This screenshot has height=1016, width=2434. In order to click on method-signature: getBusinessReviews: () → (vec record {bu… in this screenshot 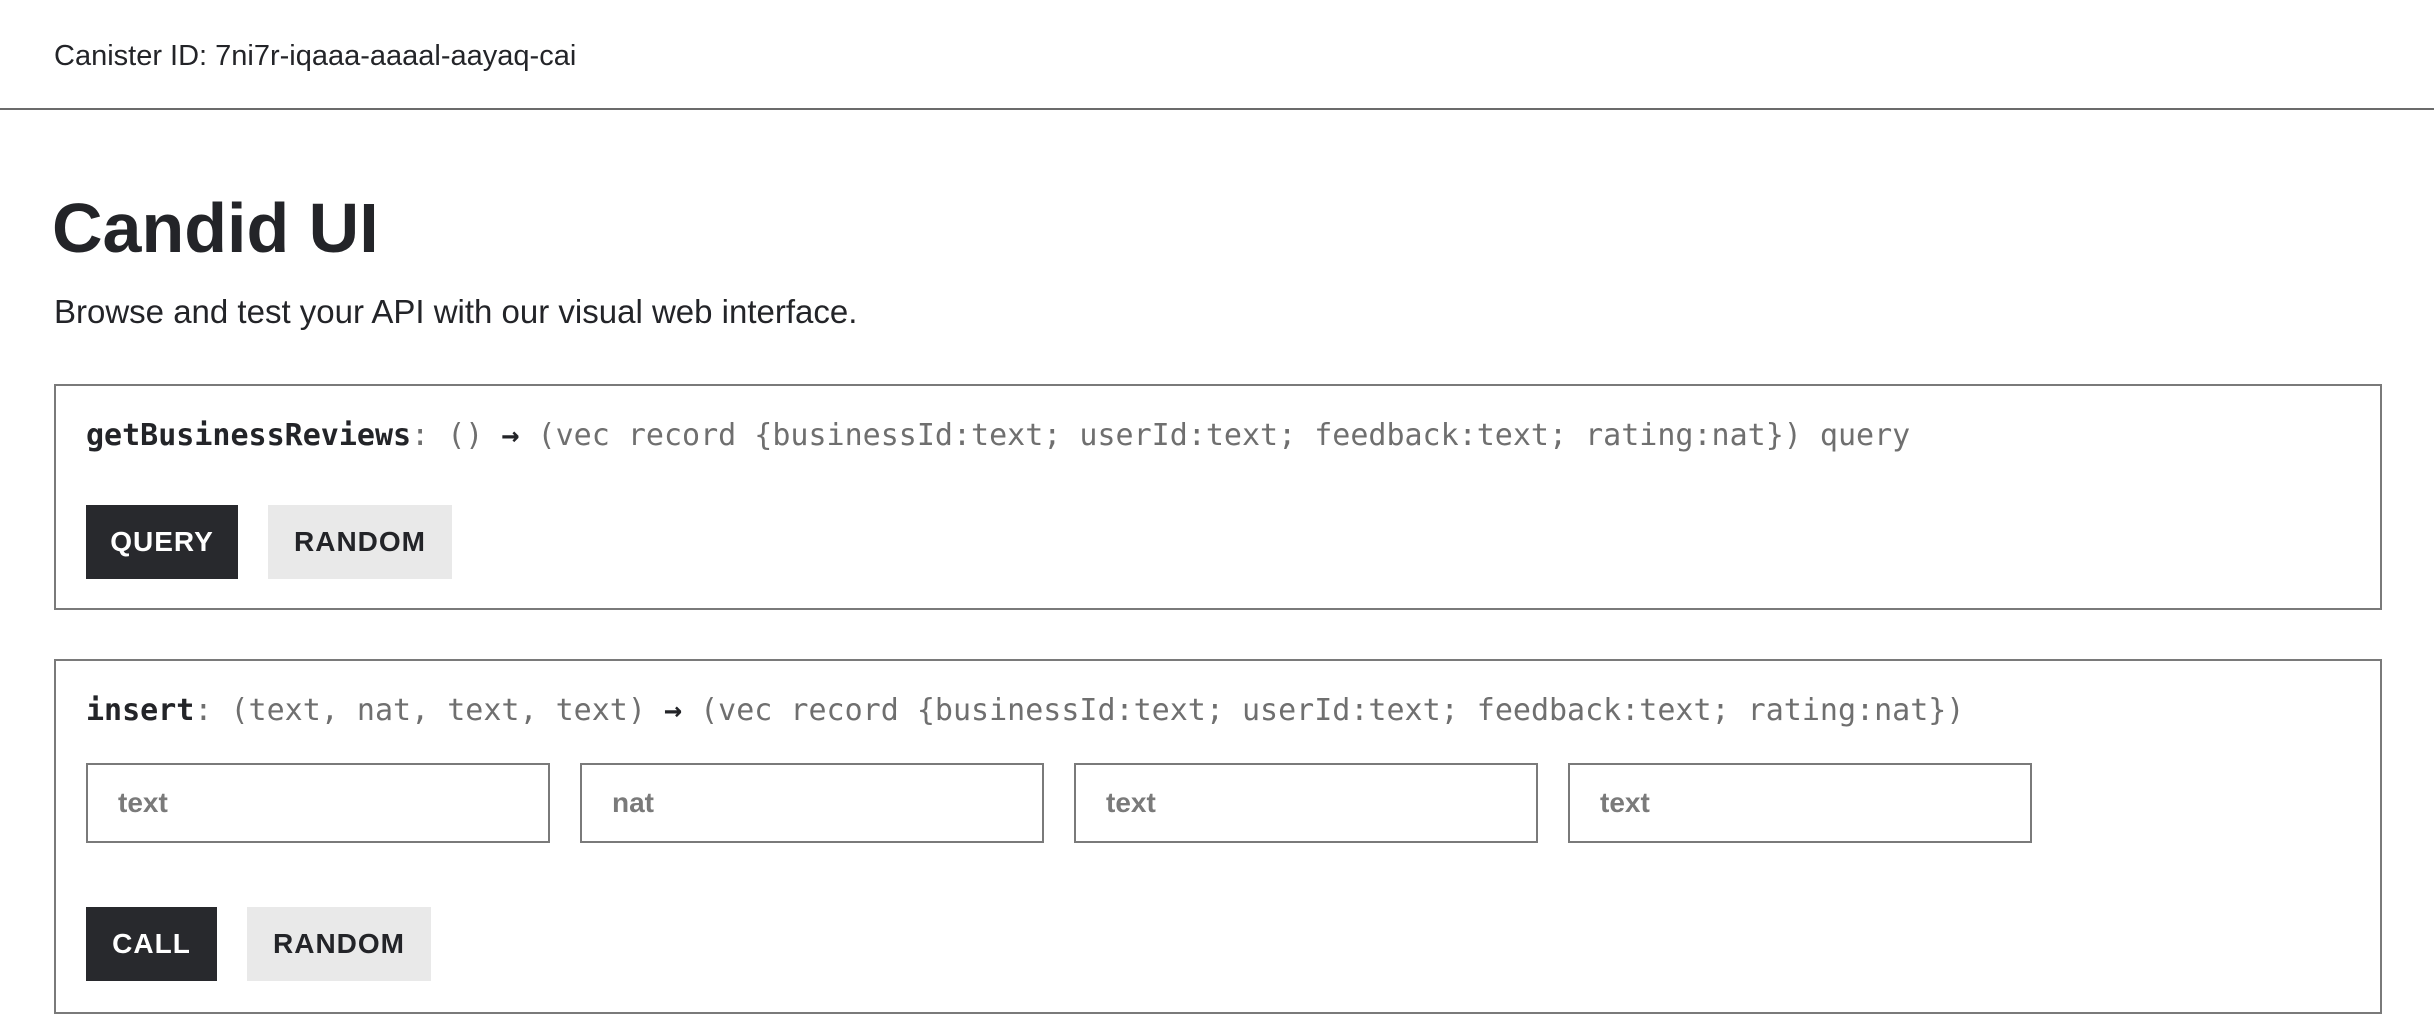, I will do `click(998, 436)`.